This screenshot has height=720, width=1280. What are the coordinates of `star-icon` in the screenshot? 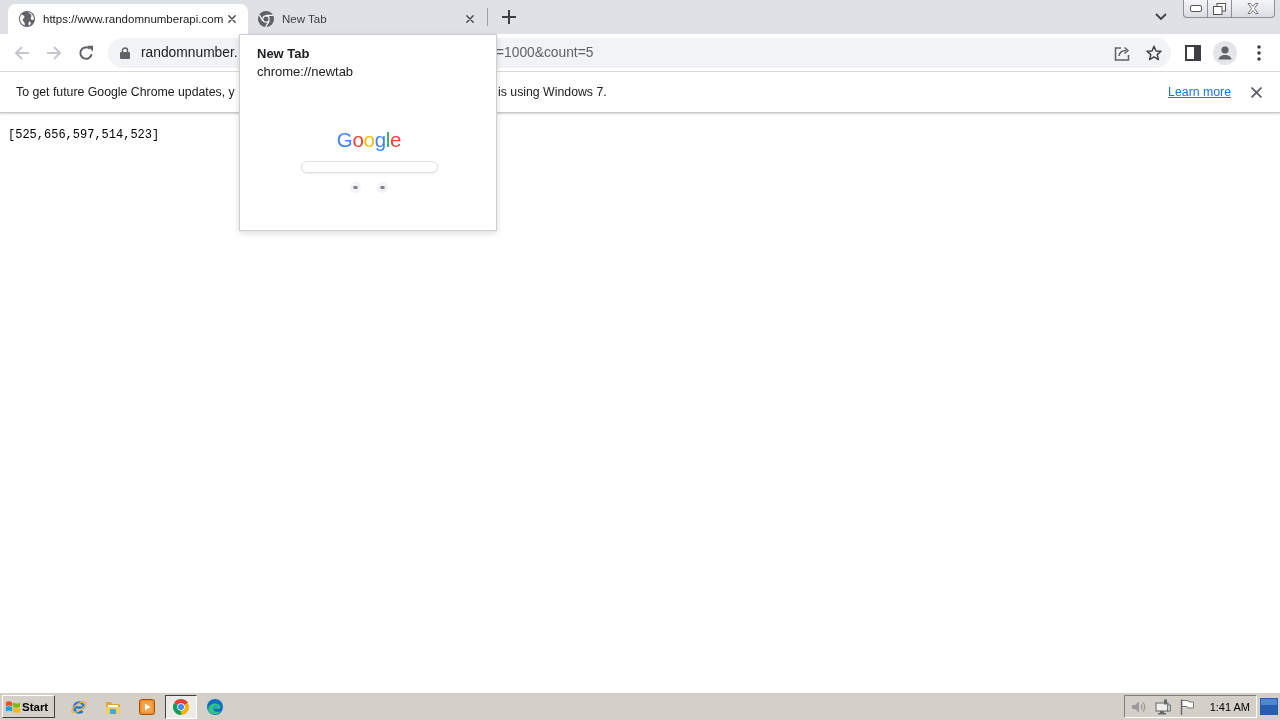 It's located at (1154, 52).